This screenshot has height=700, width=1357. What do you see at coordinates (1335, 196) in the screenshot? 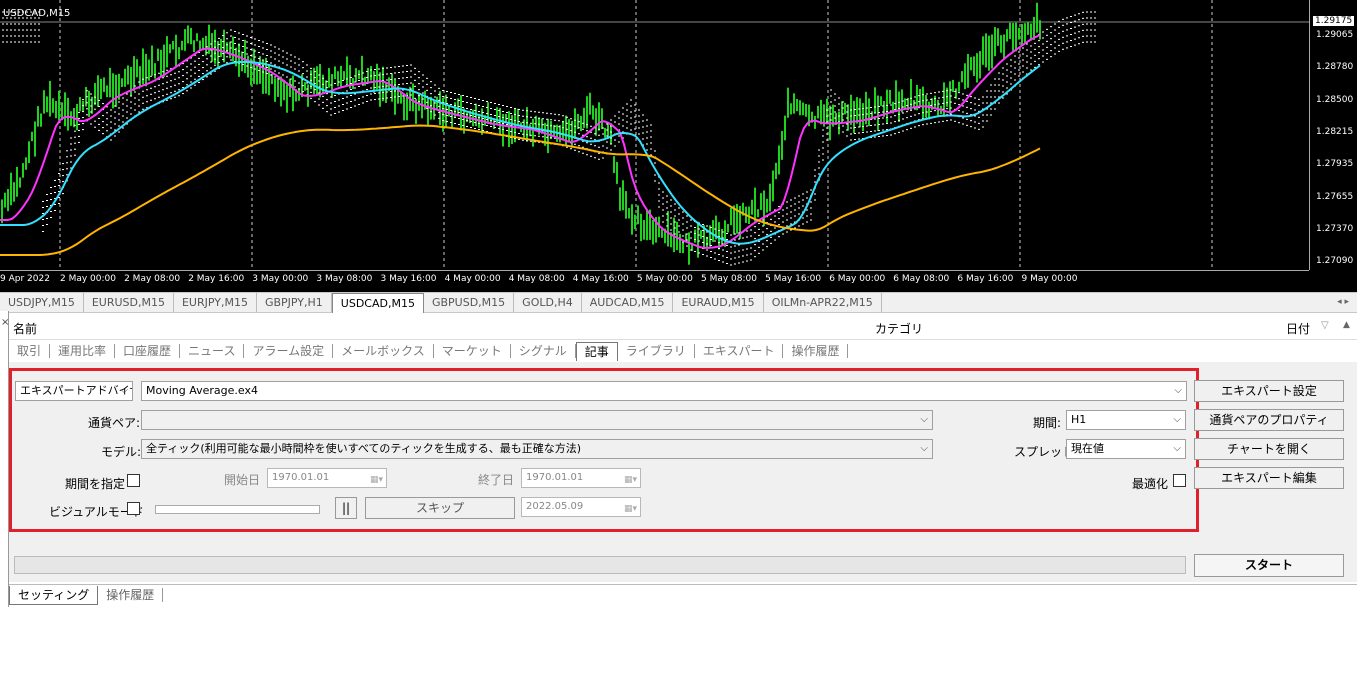
I see `price-tick-label: 1.27655` at bounding box center [1335, 196].